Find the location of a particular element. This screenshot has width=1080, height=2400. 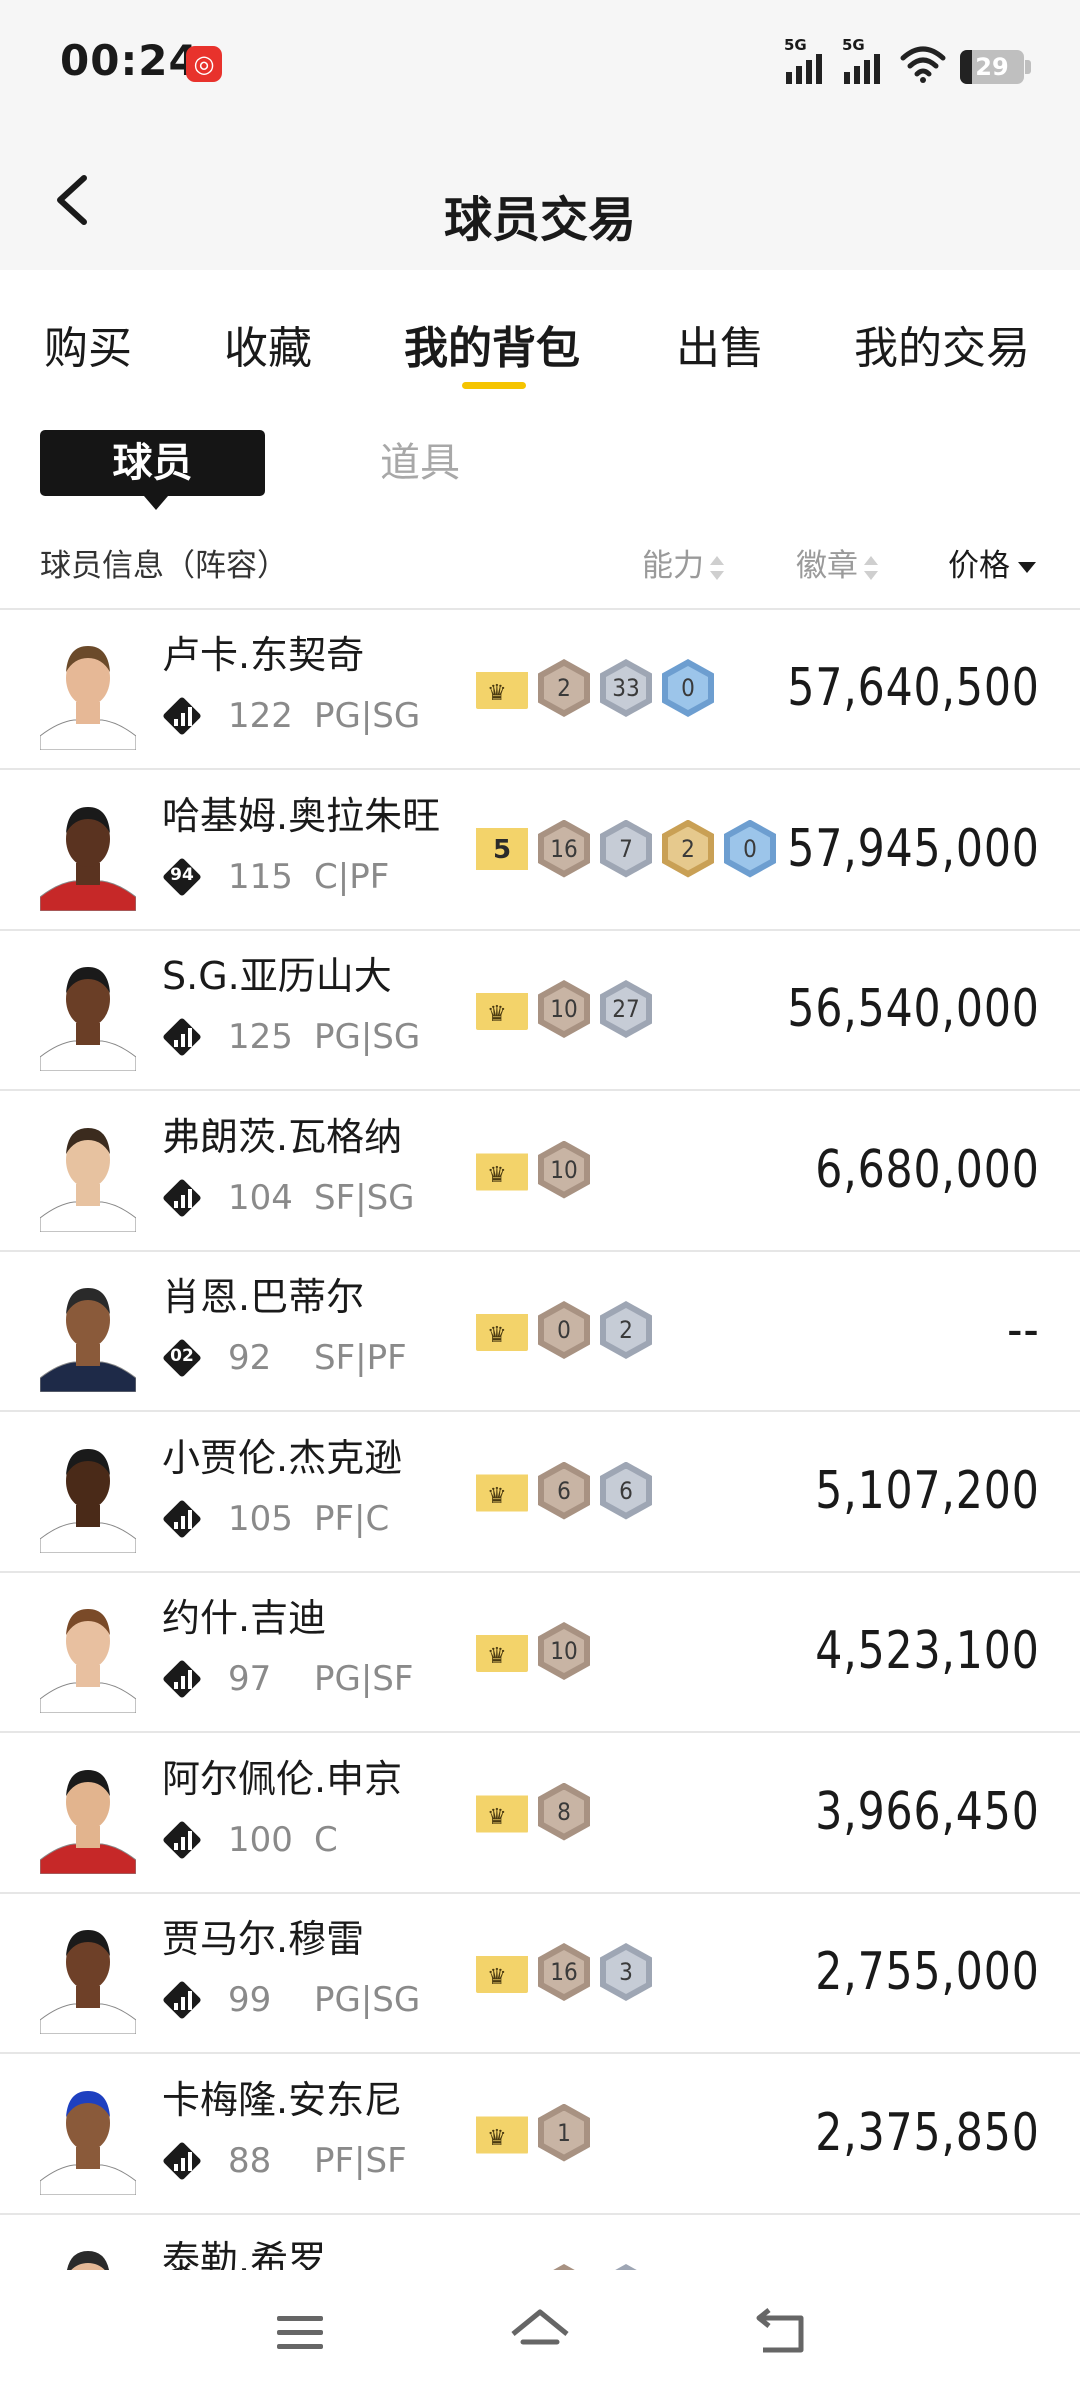

sort-desc-icon is located at coordinates (1027, 567).